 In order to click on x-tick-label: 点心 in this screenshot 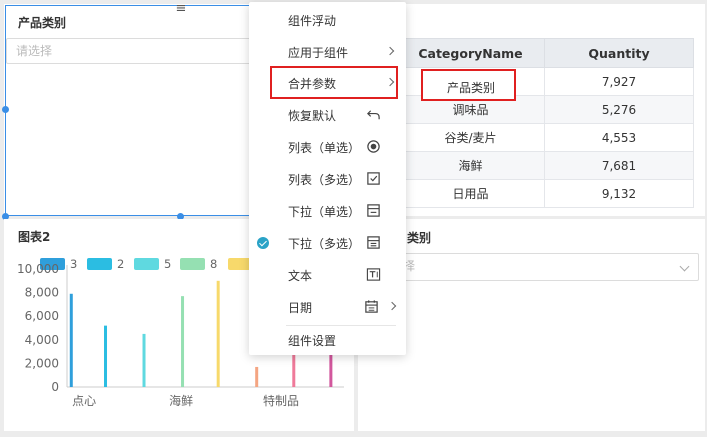, I will do `click(84, 401)`.